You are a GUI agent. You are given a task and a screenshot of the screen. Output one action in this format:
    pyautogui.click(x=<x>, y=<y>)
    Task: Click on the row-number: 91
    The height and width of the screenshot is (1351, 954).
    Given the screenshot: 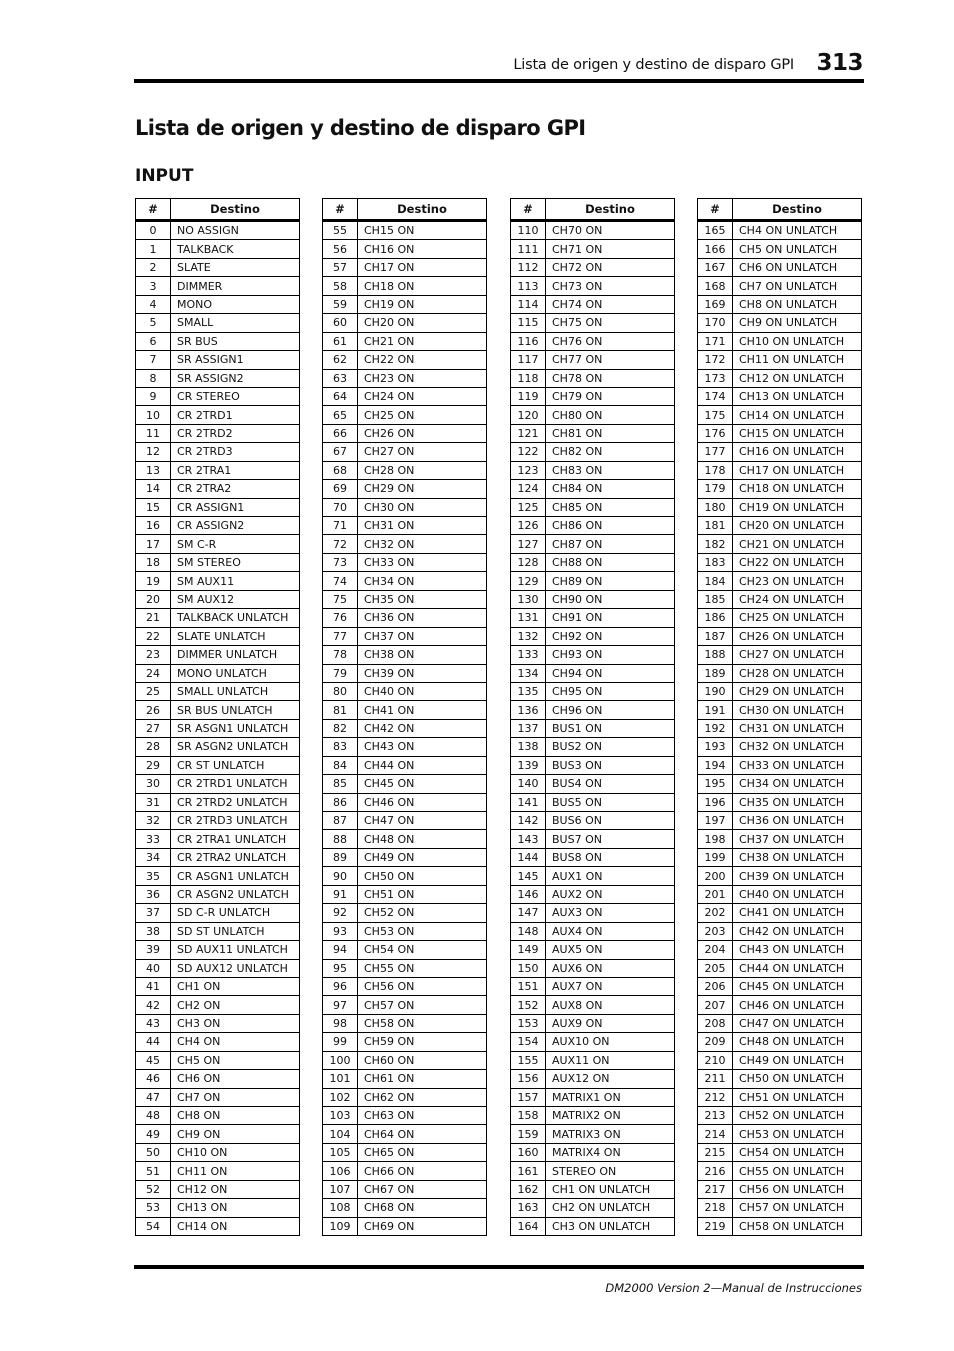 What is the action you would take?
    pyautogui.click(x=340, y=894)
    